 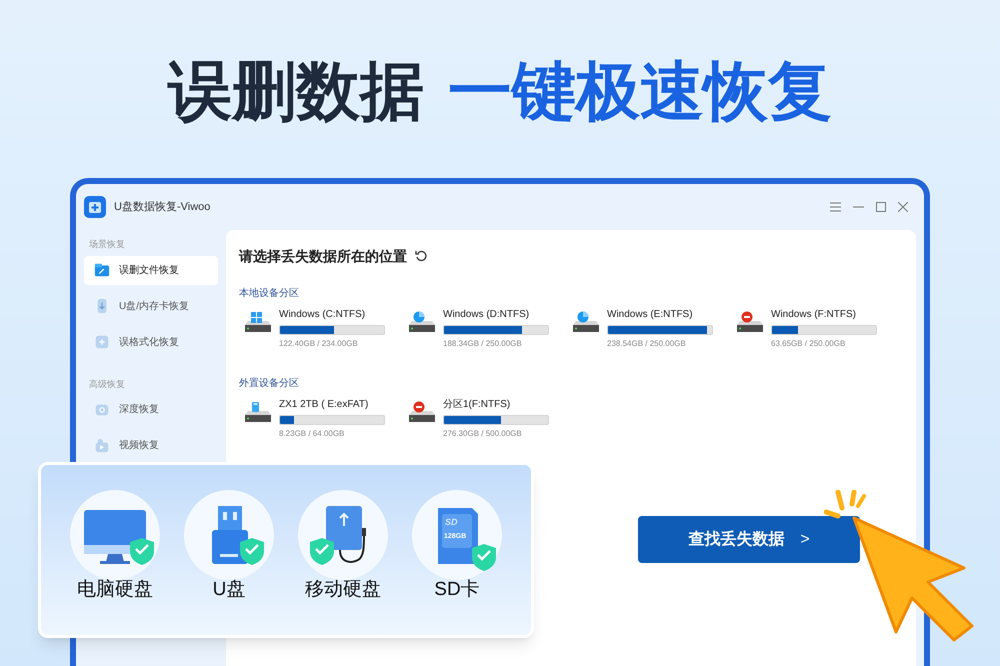 I want to click on sidebar-item: 视频恢复, so click(x=151, y=445).